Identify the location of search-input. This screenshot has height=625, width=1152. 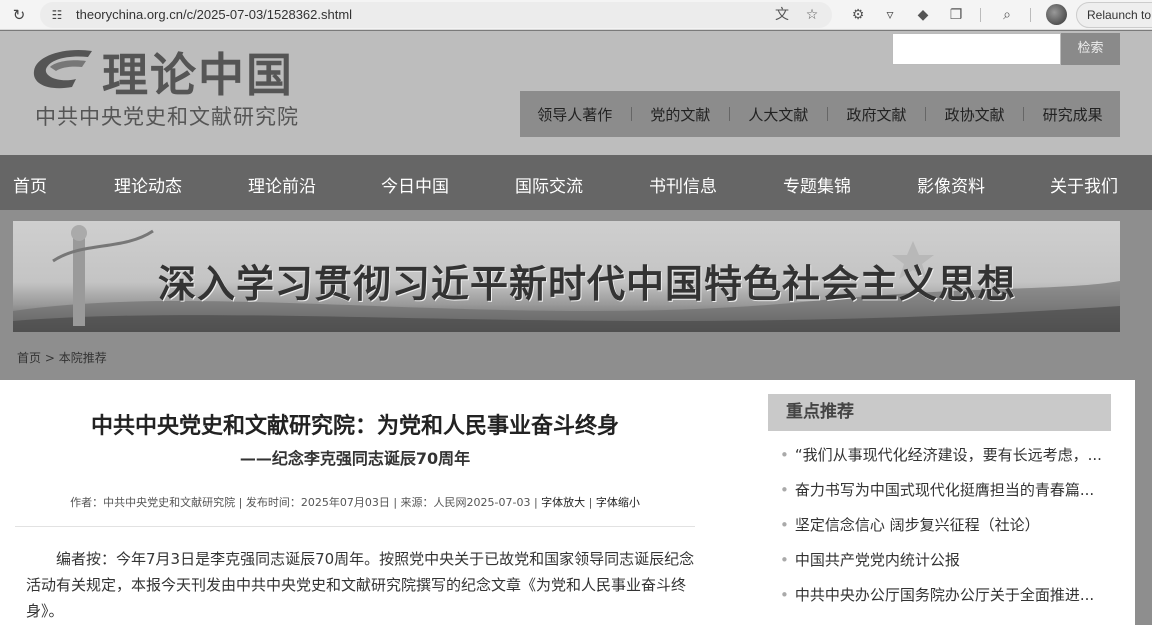
(976, 49).